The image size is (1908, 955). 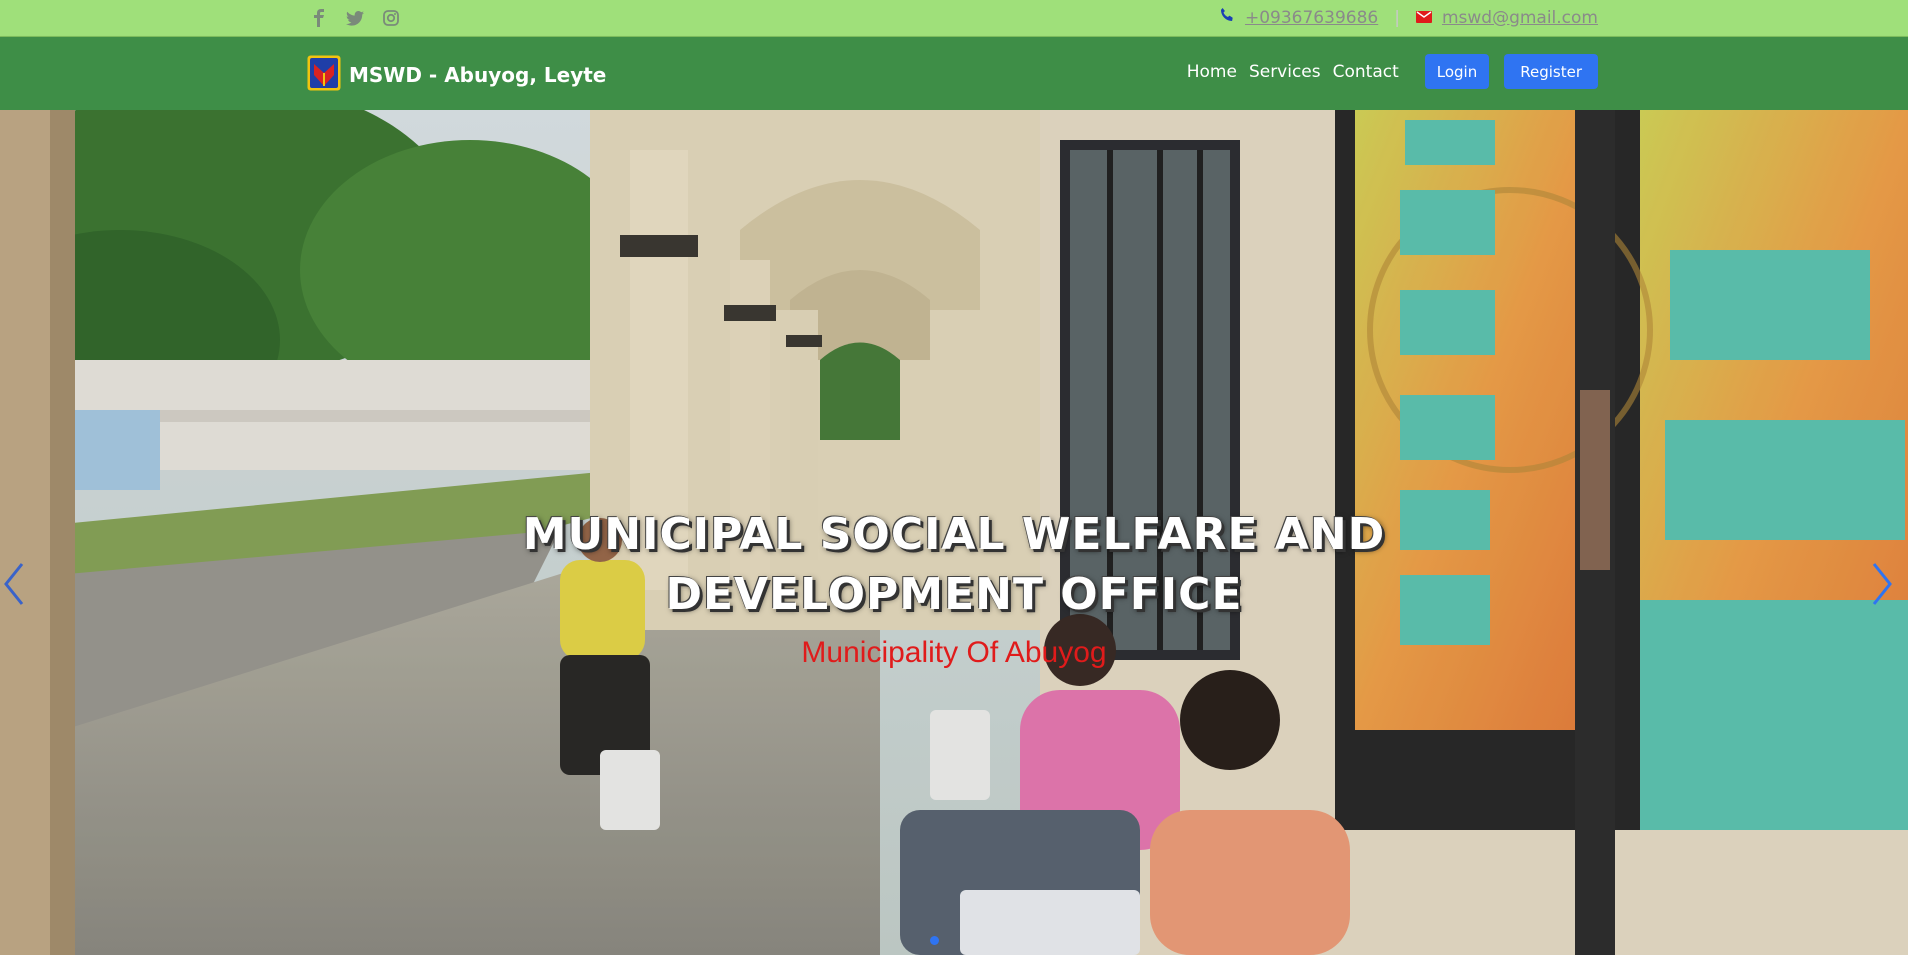 What do you see at coordinates (1212, 72) in the screenshot?
I see `nav-home: Home` at bounding box center [1212, 72].